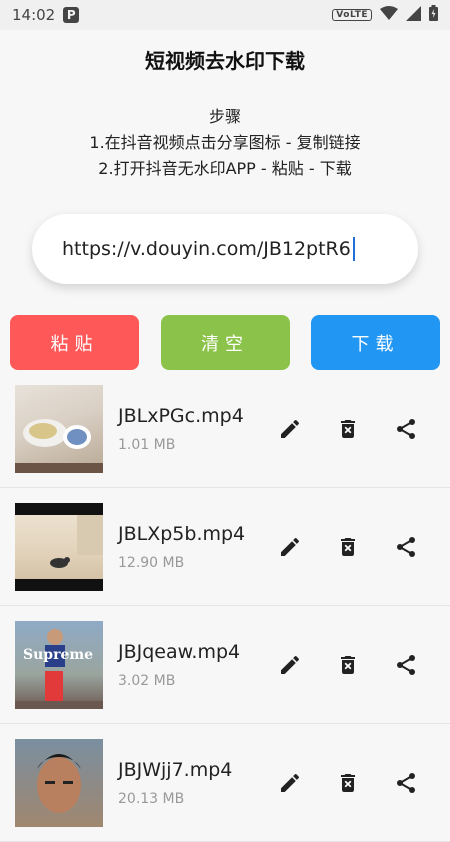 Image resolution: width=450 pixels, height=842 pixels. Describe the element at coordinates (433, 15) in the screenshot. I see `battery-icon` at that location.